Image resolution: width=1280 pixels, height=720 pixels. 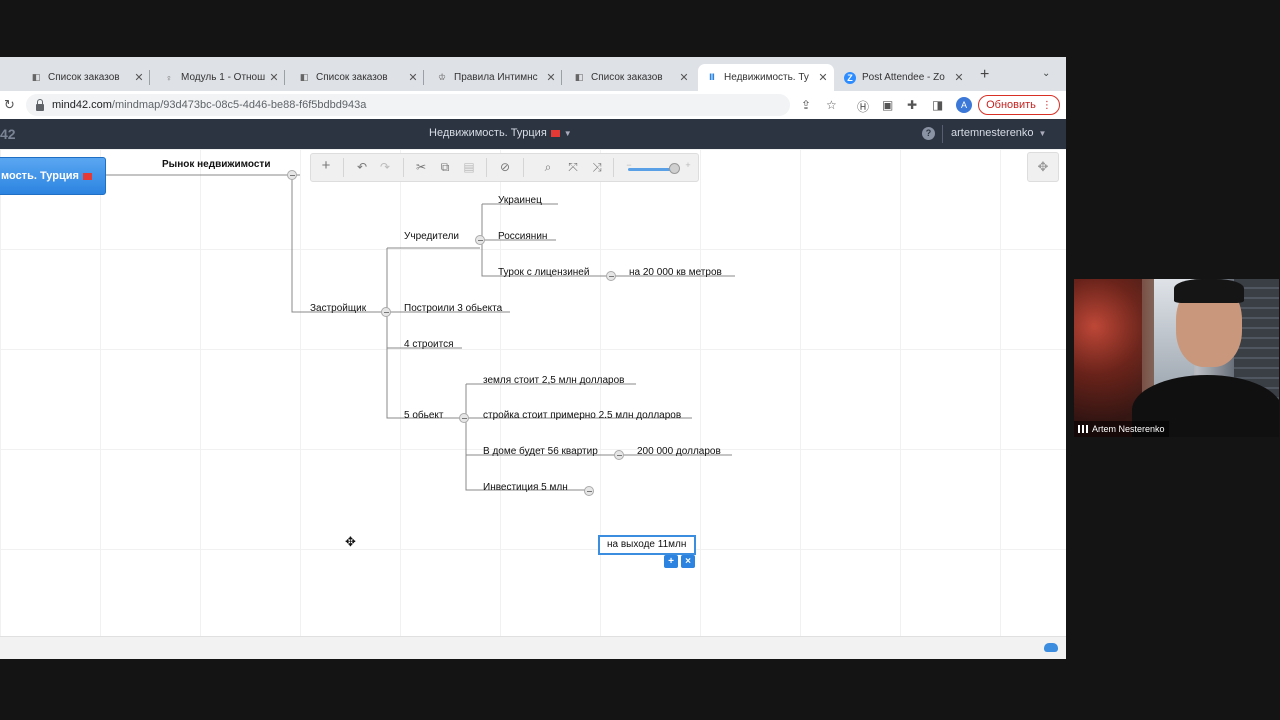 I want to click on node-russian: Россиянин, so click(x=522, y=236).